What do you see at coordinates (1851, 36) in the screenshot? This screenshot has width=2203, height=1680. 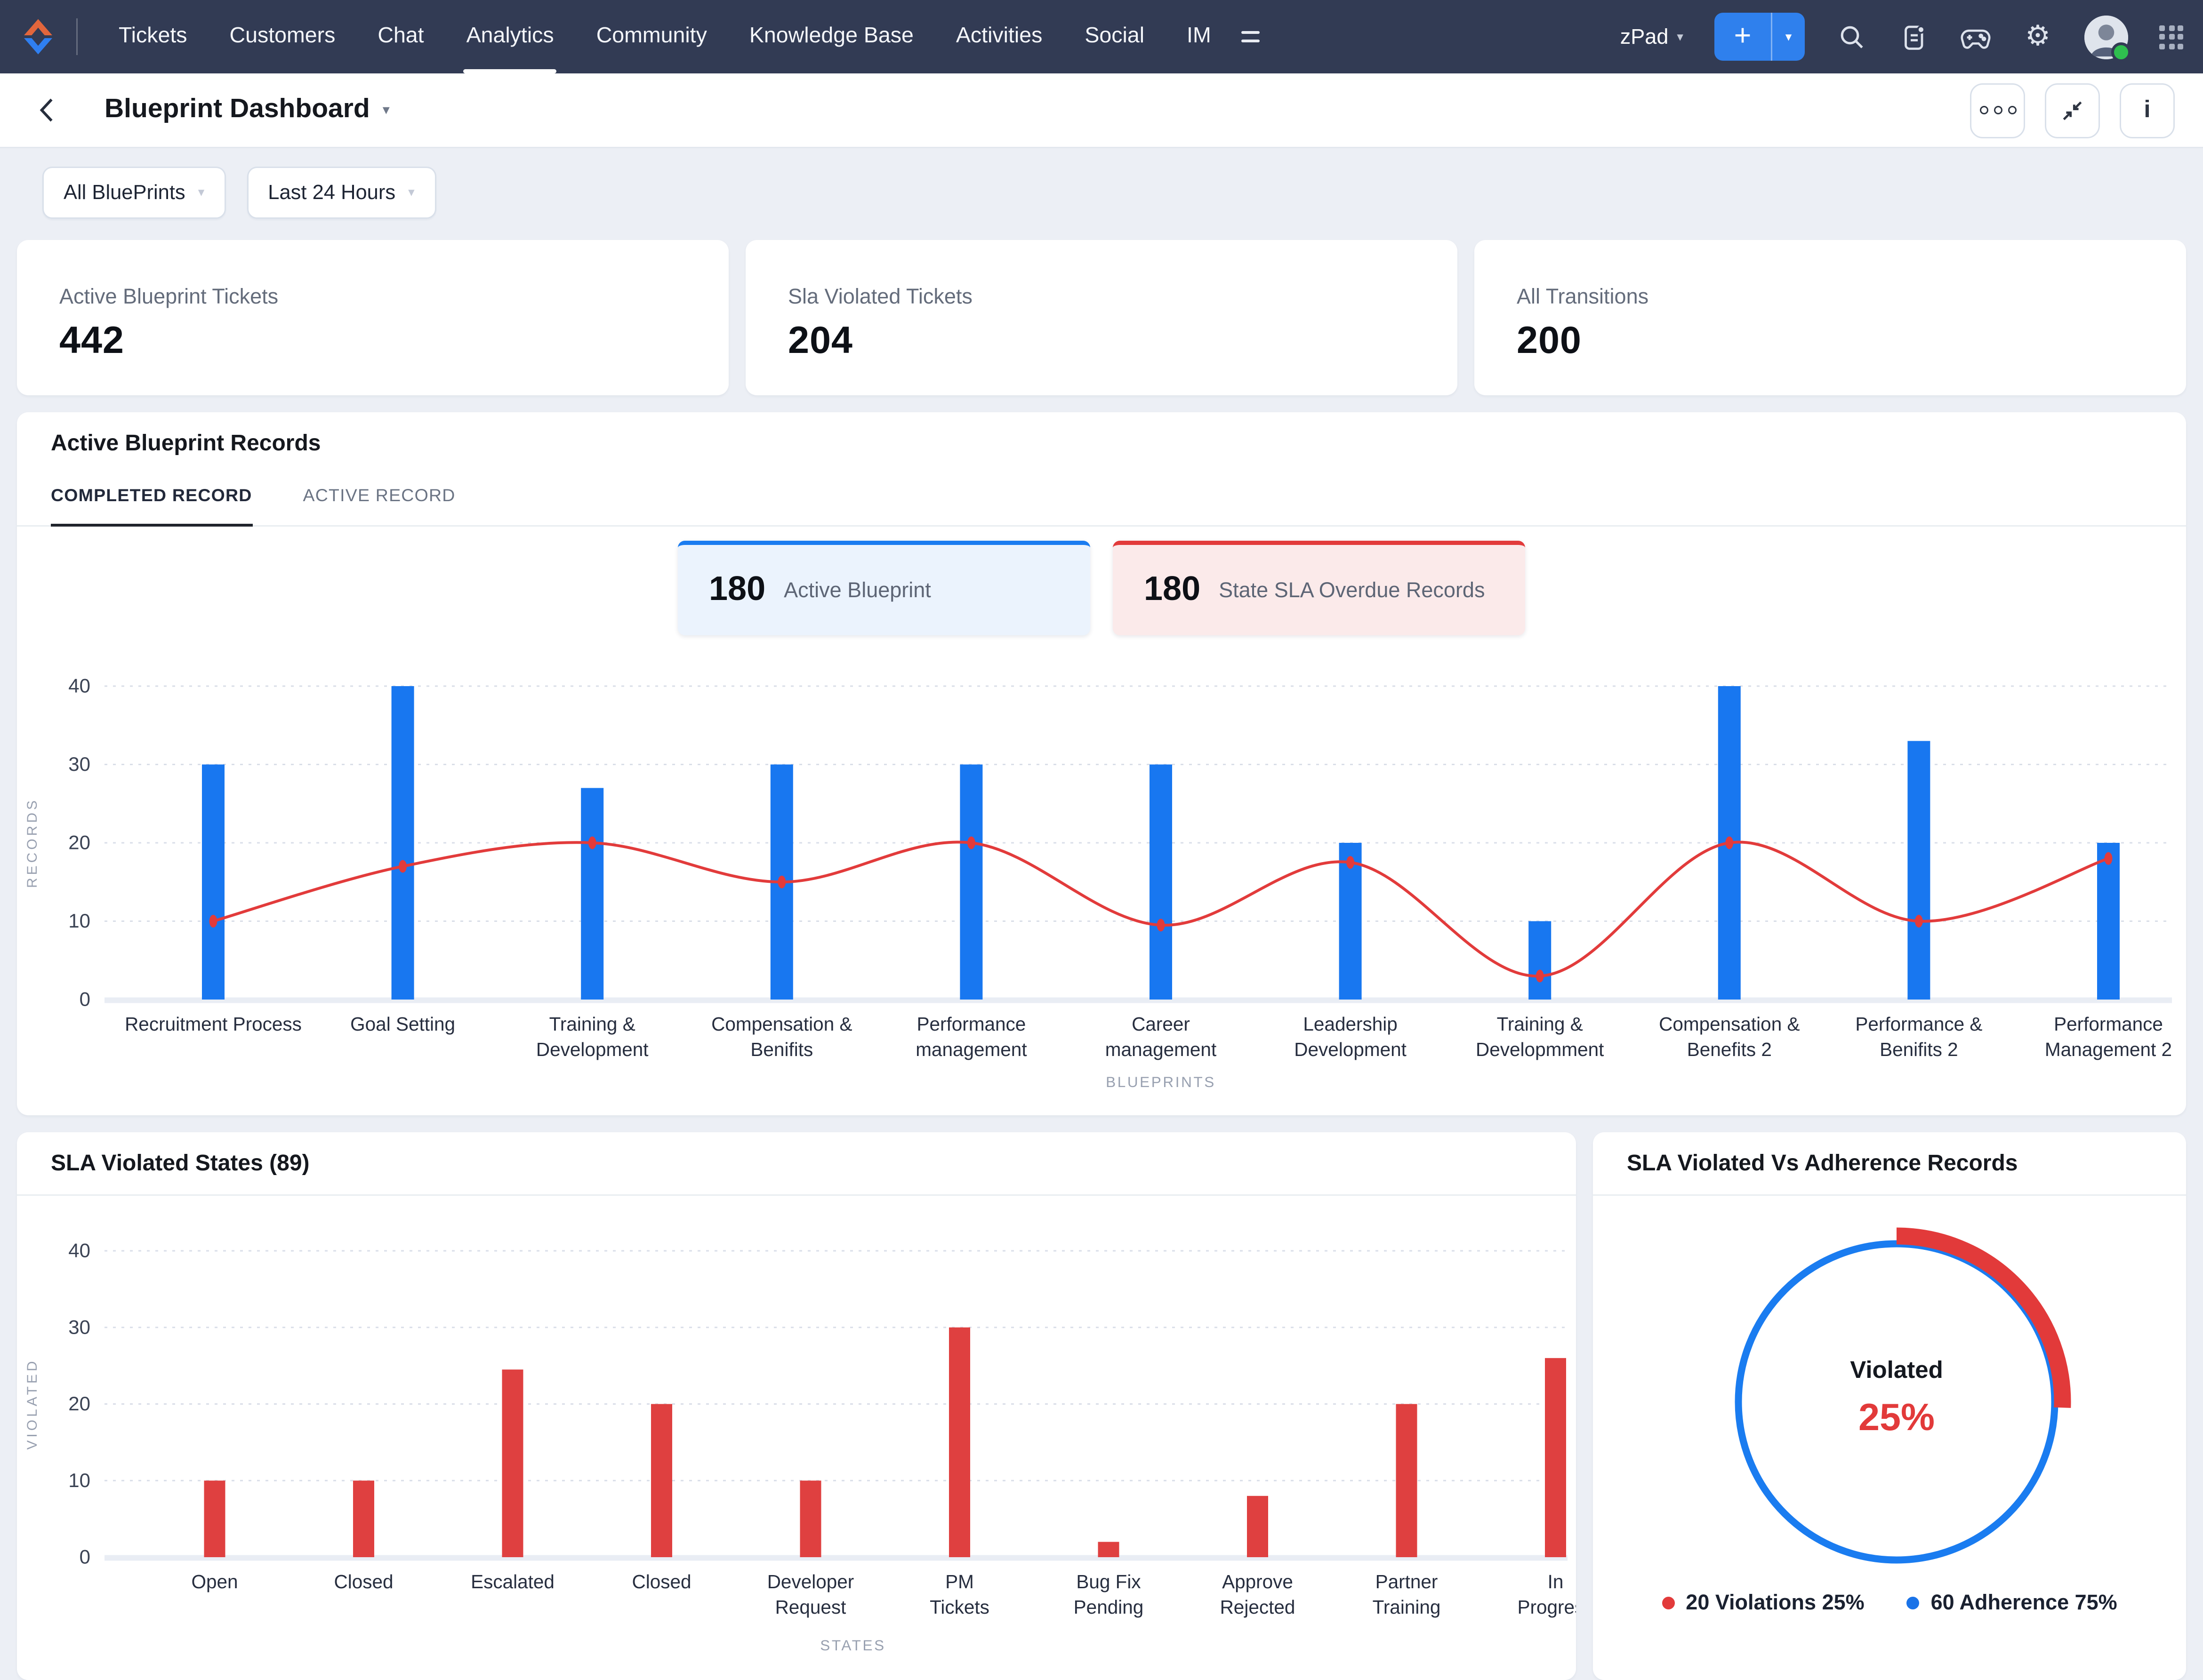 I see `search-icon` at bounding box center [1851, 36].